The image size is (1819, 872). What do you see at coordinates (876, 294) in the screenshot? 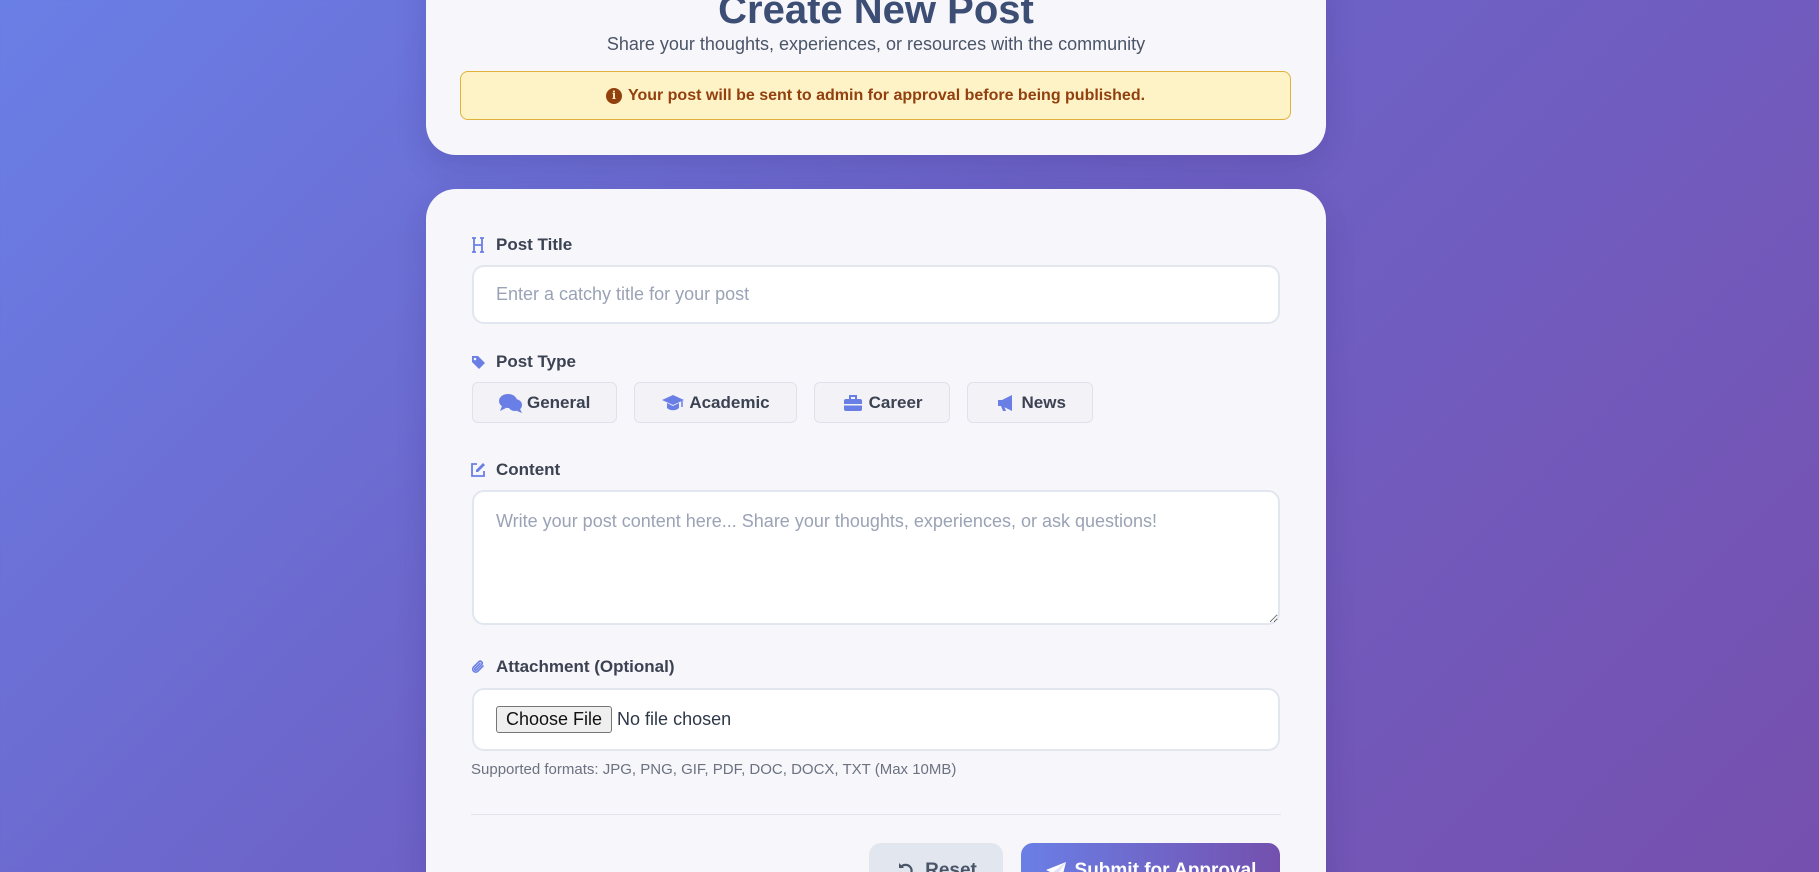
I see `post-title-input` at bounding box center [876, 294].